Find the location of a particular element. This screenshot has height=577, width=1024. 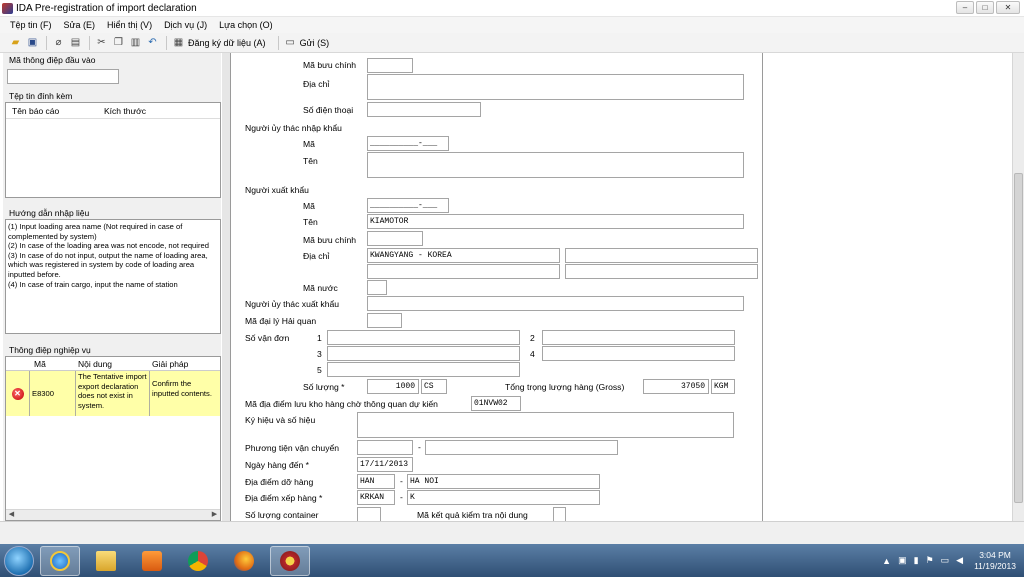

exporter-address-1-input: KWANGYANG - KOREA is located at coordinates (463, 255).